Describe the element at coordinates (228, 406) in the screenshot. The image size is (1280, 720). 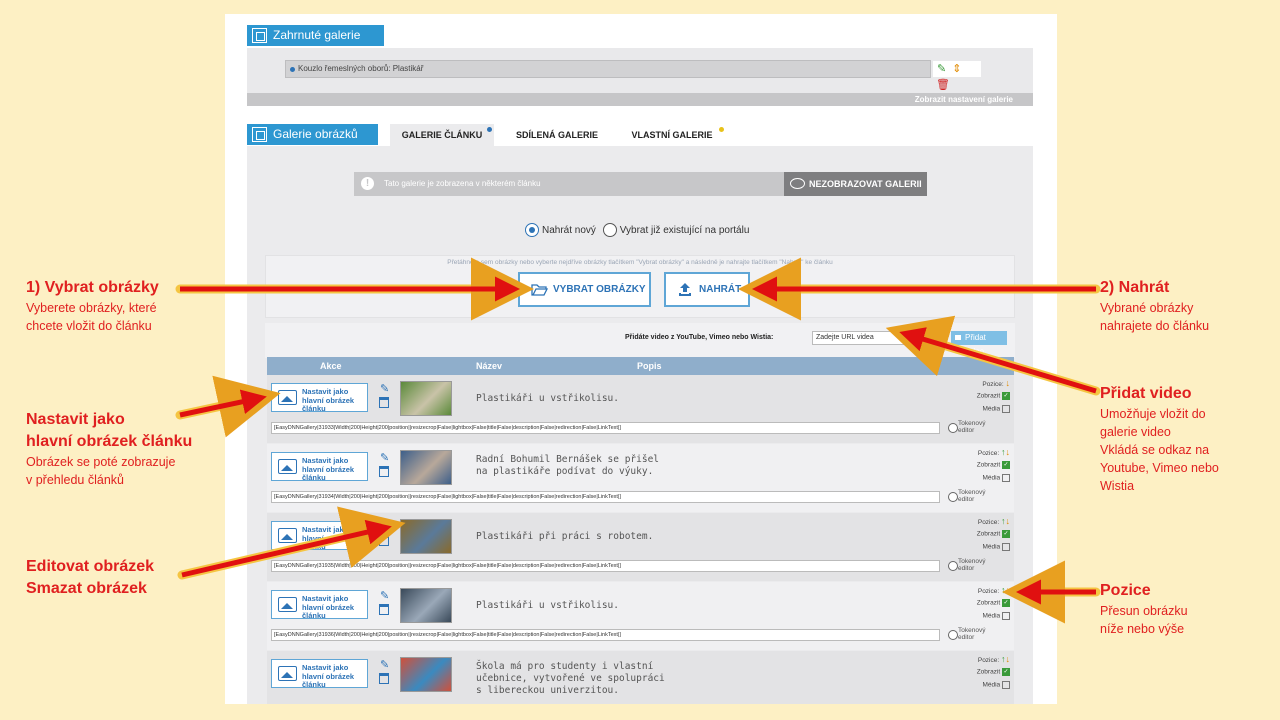
I see `arrow-main-image` at that location.